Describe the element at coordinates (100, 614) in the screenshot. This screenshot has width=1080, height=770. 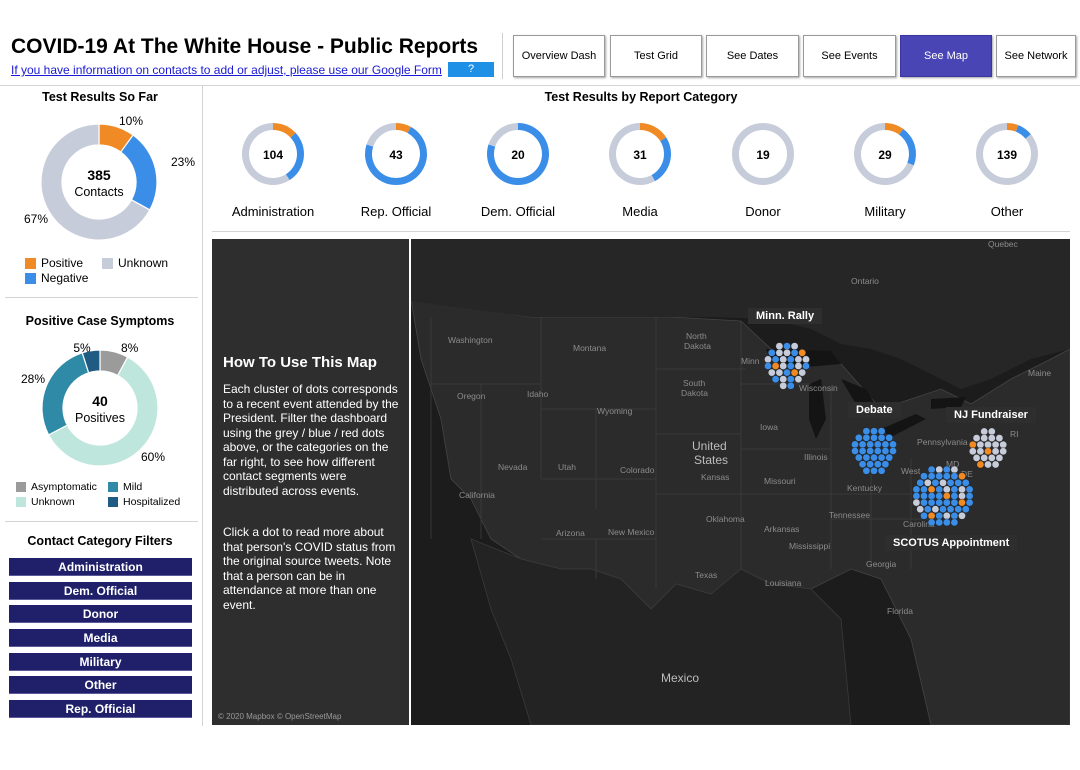
I see `filter-donor-button: Donor` at that location.